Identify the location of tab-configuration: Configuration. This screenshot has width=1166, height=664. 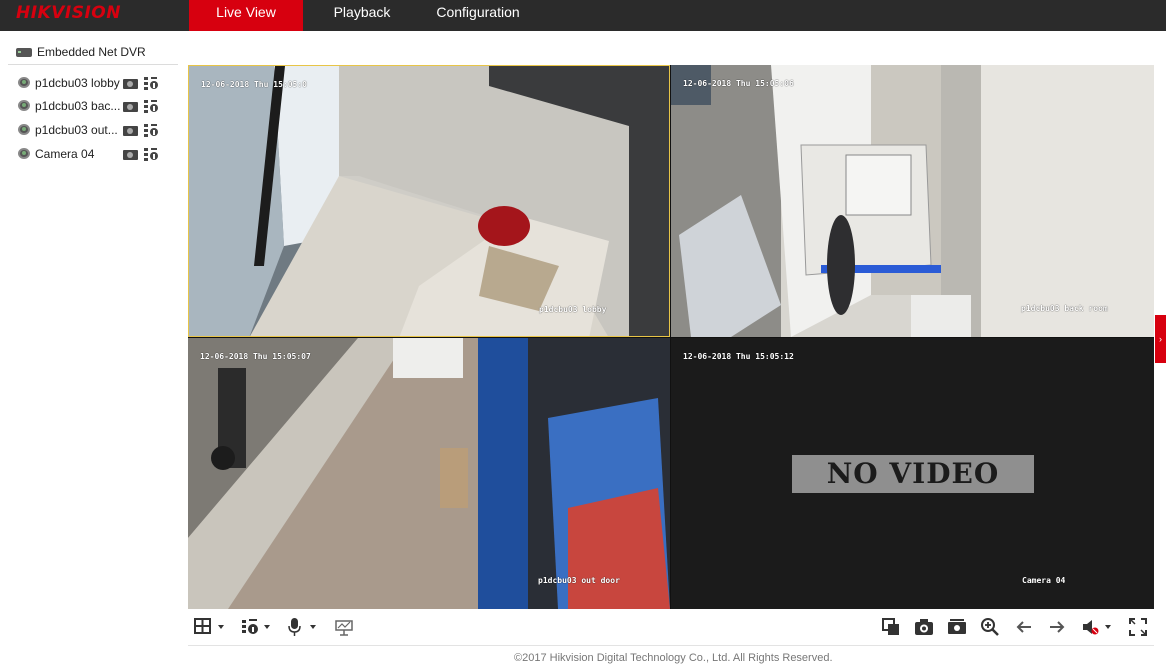
(478, 15).